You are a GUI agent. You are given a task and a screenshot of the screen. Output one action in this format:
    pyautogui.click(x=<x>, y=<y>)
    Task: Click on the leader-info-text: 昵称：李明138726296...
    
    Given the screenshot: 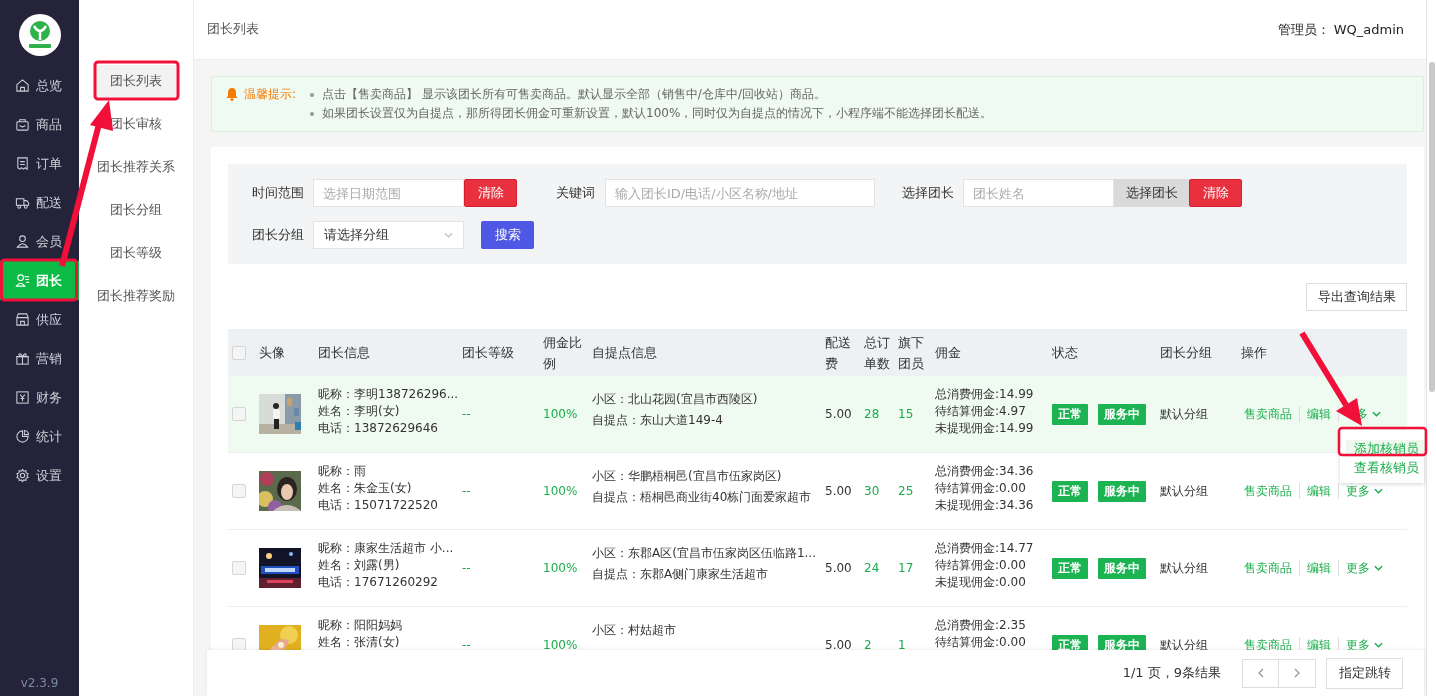 What is the action you would take?
    pyautogui.click(x=388, y=394)
    